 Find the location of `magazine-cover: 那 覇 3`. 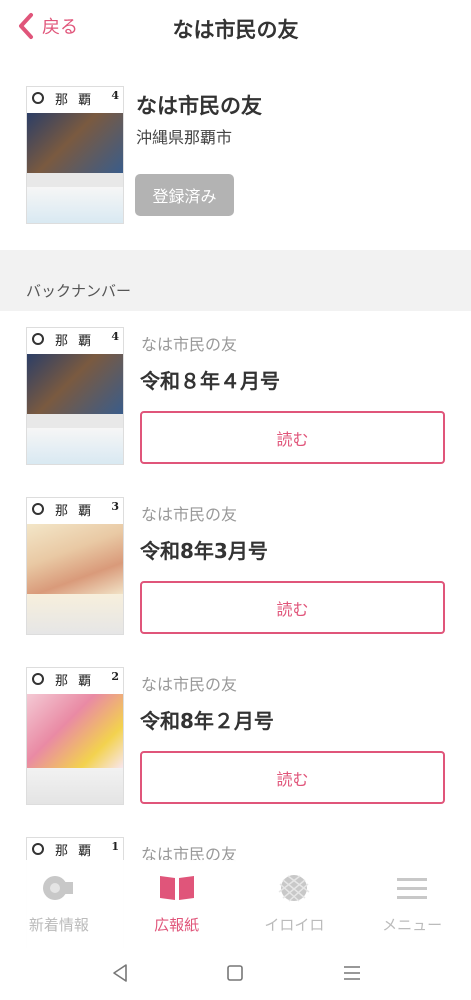

magazine-cover: 那 覇 3 is located at coordinates (75, 566).